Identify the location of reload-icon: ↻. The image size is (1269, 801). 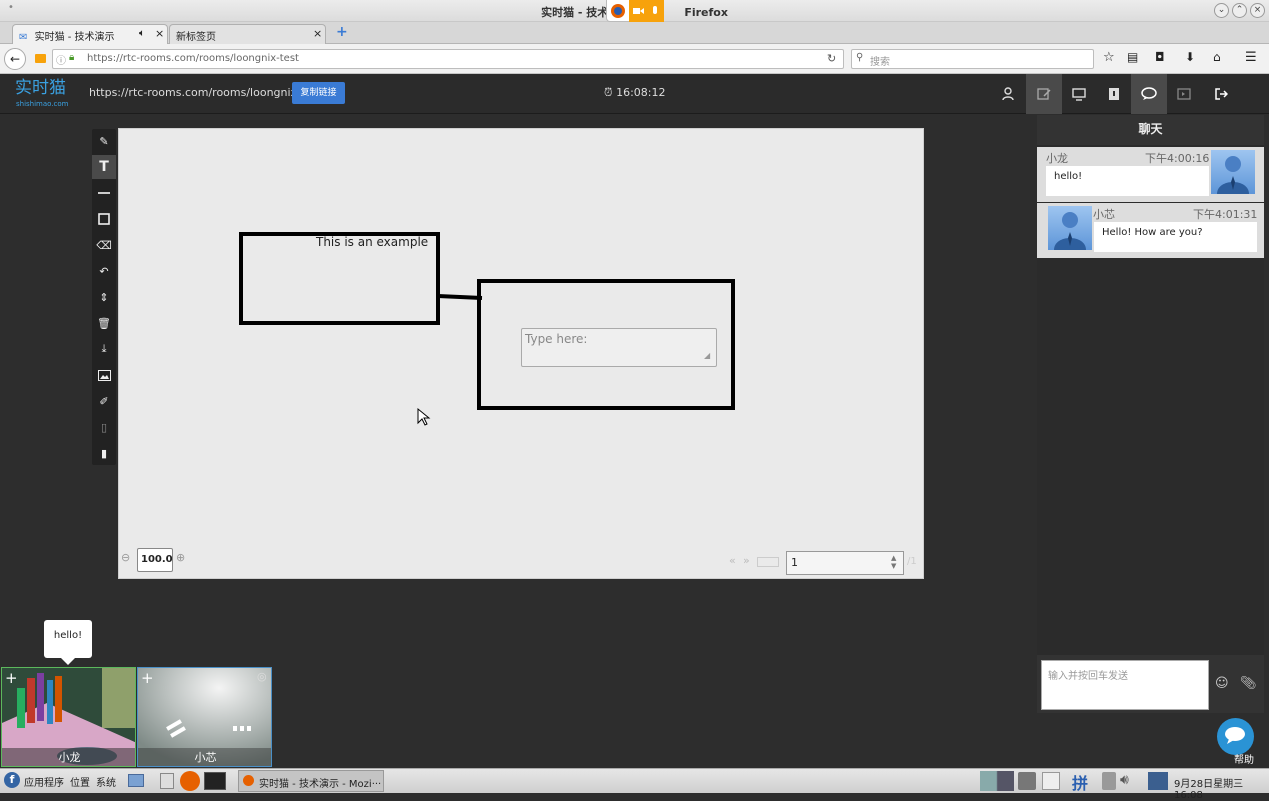
(831, 58).